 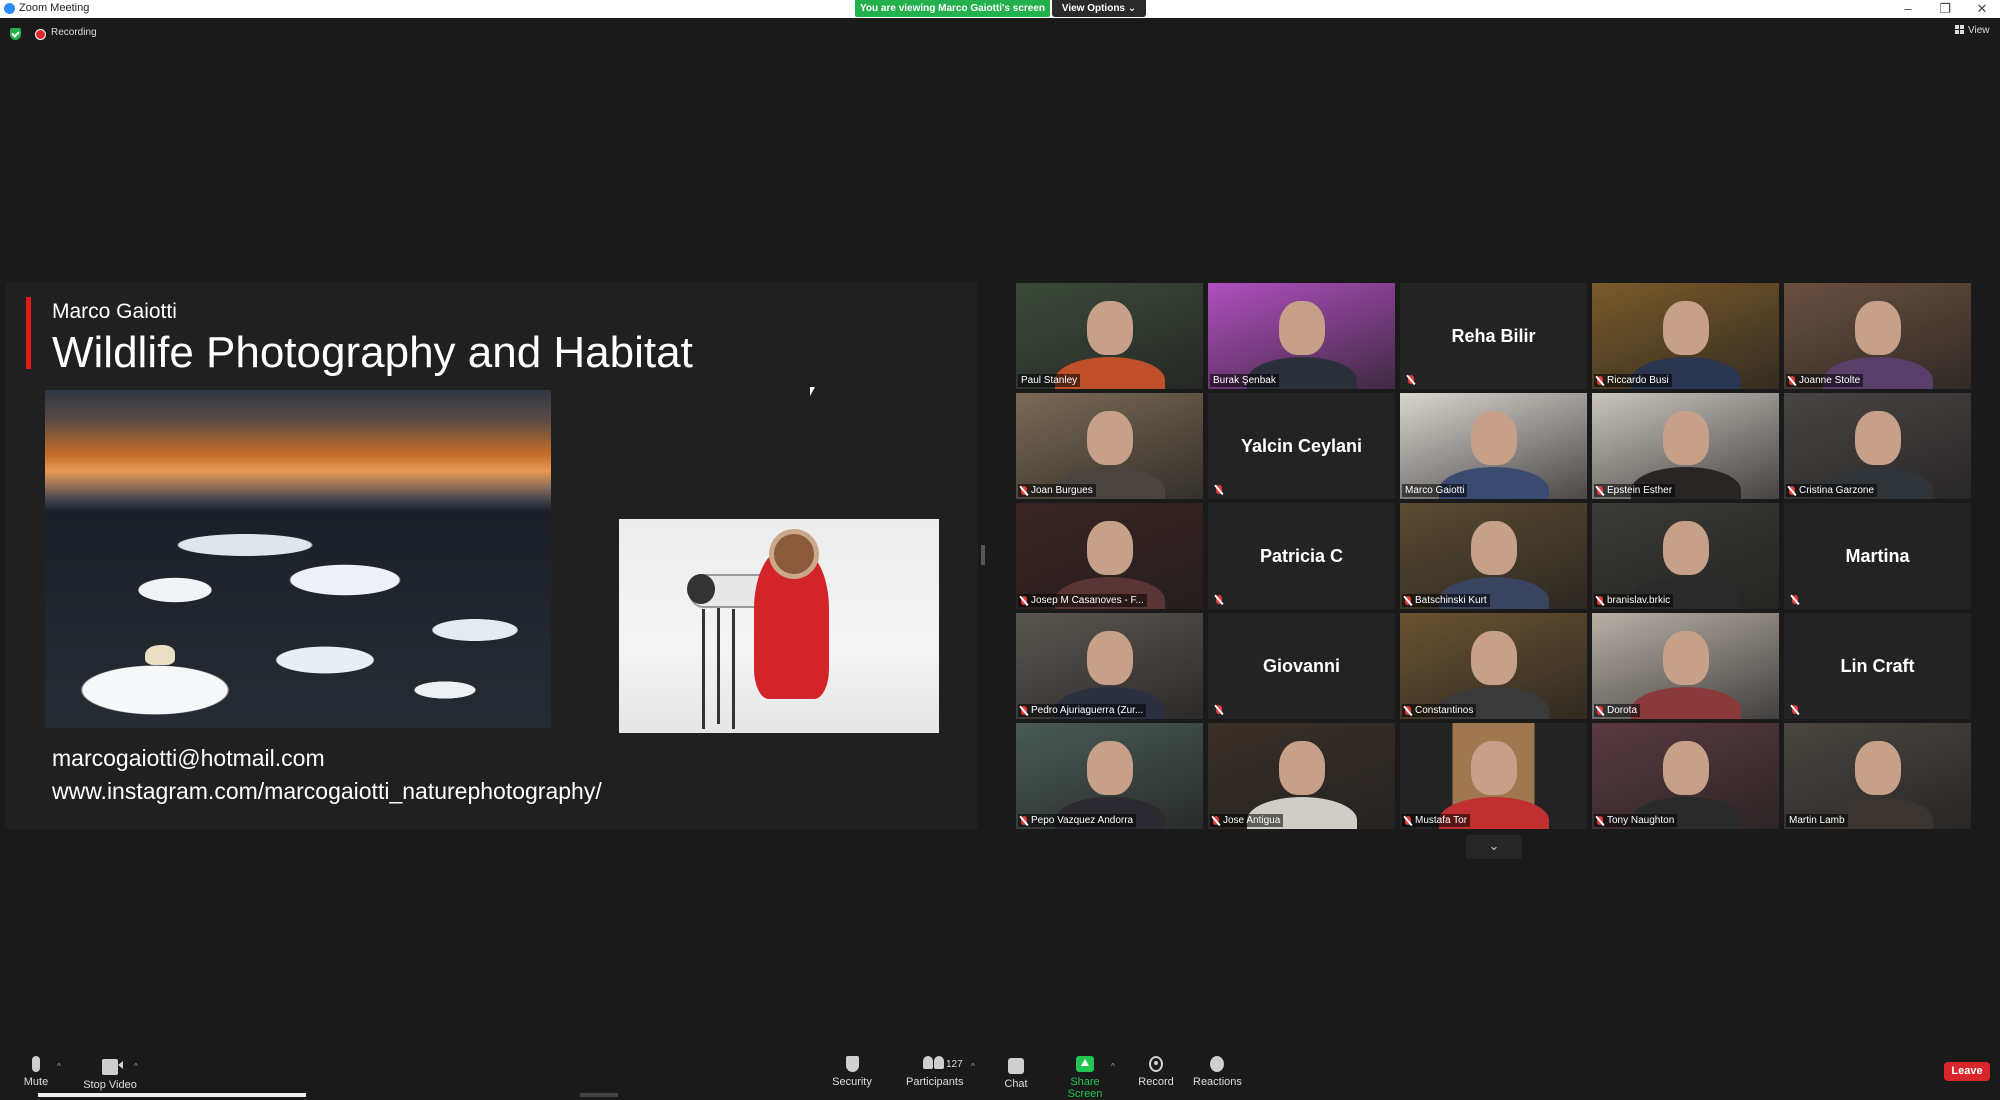 I want to click on viewing-screen-banner: You are viewing Marco Gaiotti's screen, so click(x=952, y=8).